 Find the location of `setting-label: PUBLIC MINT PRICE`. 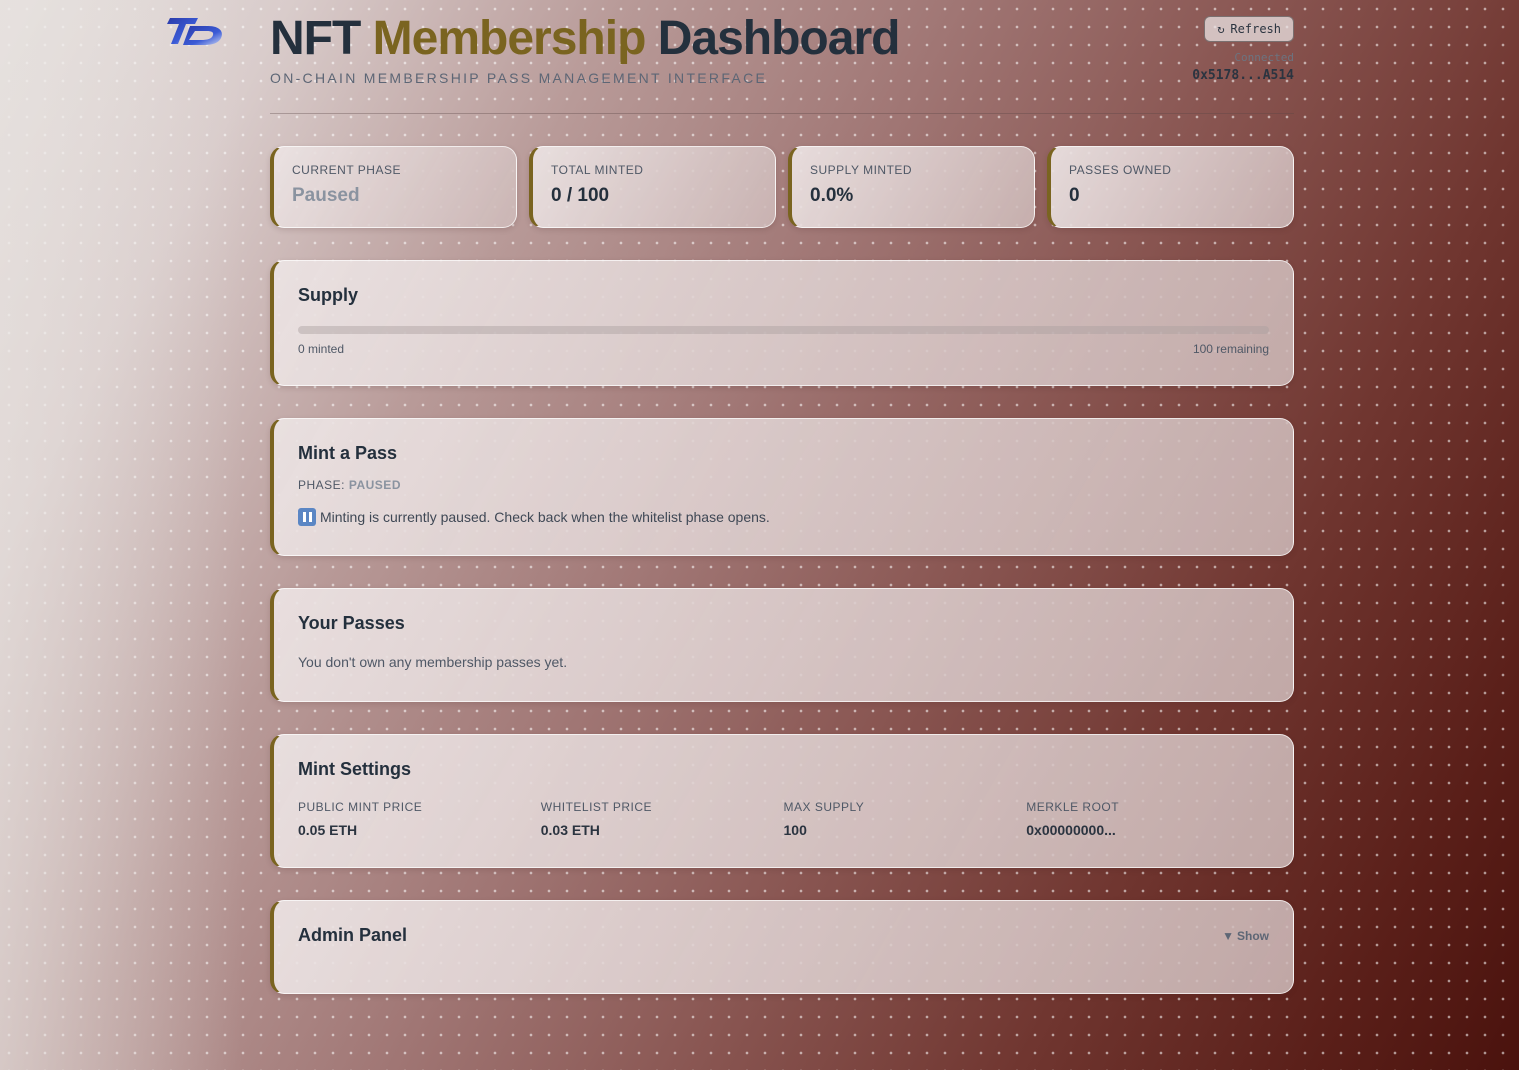

setting-label: PUBLIC MINT PRICE is located at coordinates (360, 807).